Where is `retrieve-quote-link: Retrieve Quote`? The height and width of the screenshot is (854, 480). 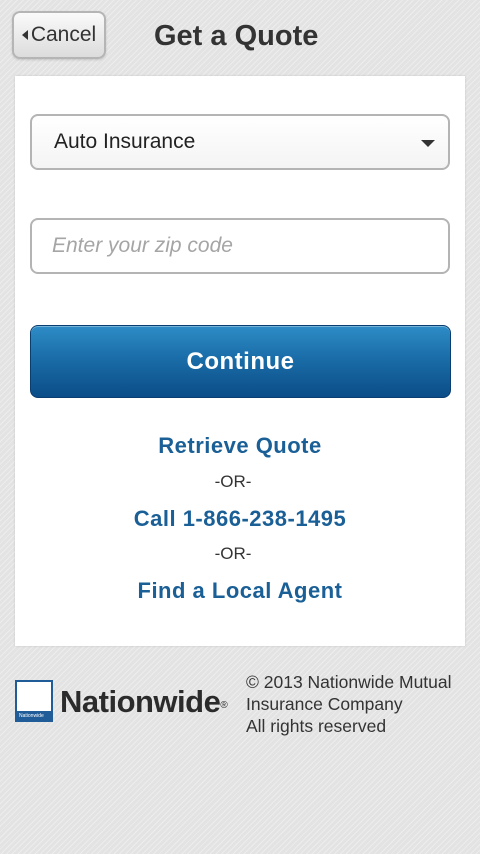
retrieve-quote-link: Retrieve Quote is located at coordinates (240, 446).